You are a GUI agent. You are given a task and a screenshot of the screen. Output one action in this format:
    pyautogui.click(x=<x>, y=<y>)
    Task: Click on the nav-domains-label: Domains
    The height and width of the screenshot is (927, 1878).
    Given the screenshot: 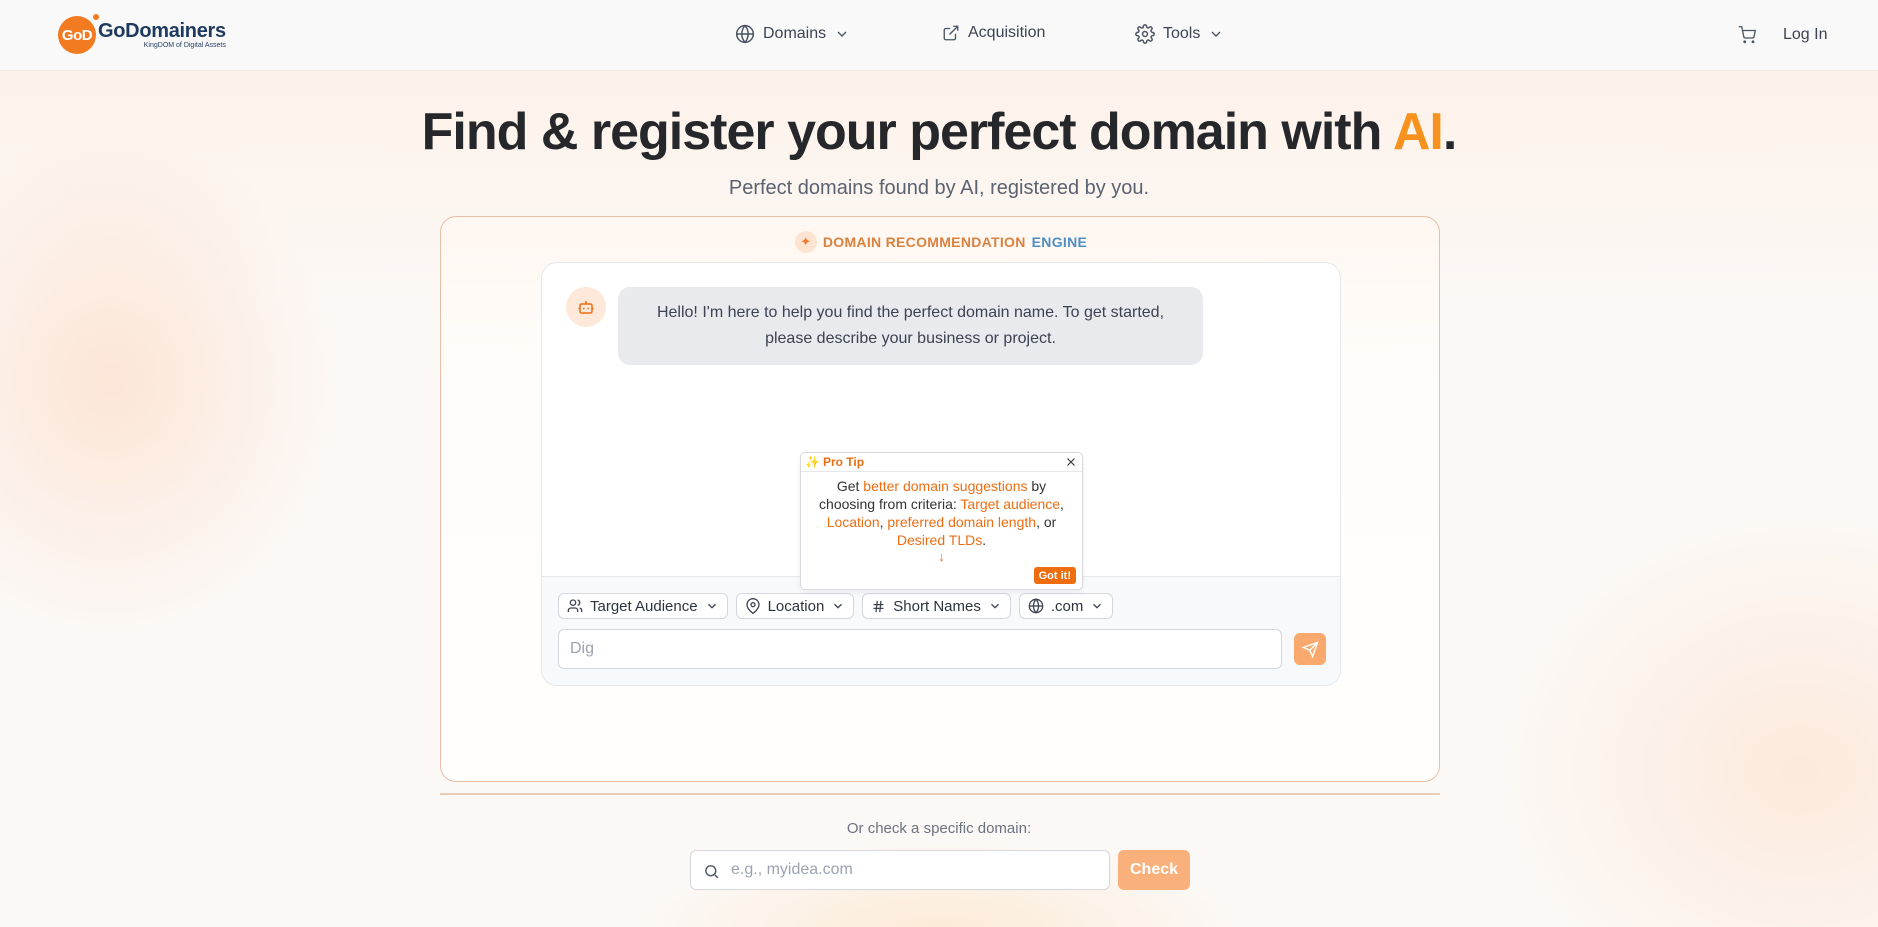 What is the action you would take?
    pyautogui.click(x=795, y=33)
    